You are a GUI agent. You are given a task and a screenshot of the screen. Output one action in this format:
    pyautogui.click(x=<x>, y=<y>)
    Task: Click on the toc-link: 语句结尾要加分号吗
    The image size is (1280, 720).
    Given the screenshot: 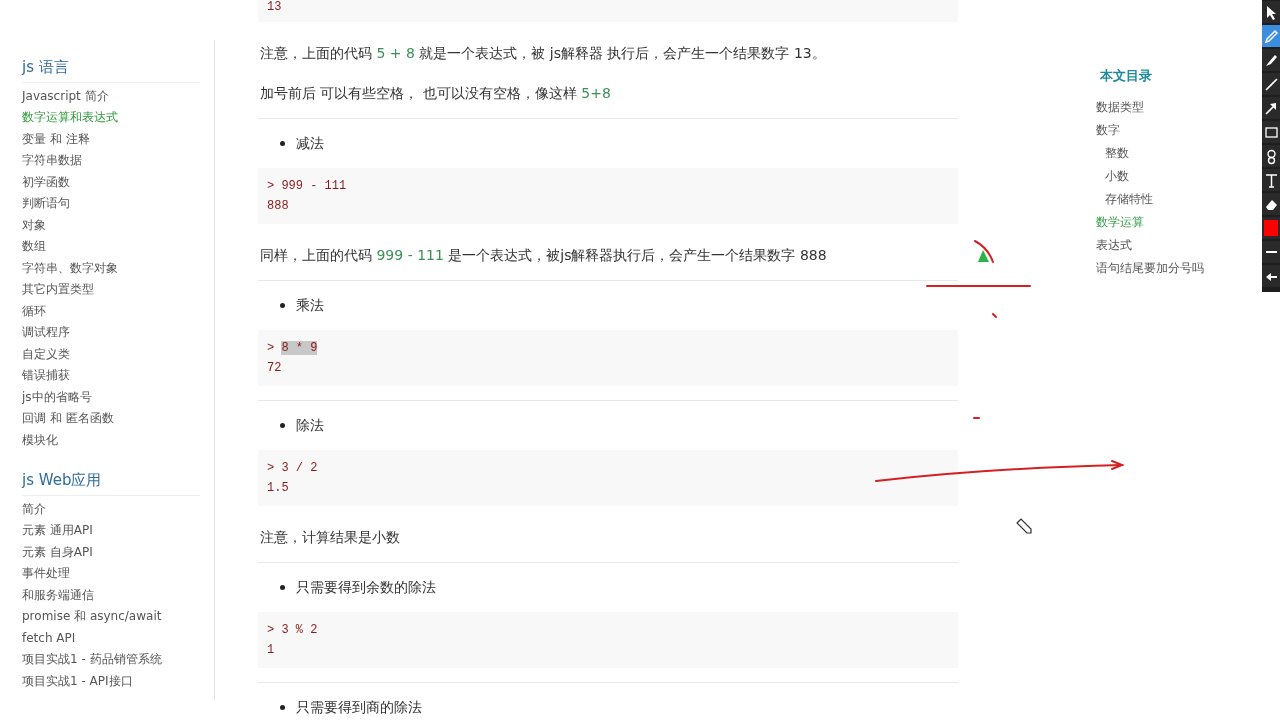 What is the action you would take?
    pyautogui.click(x=1179, y=268)
    